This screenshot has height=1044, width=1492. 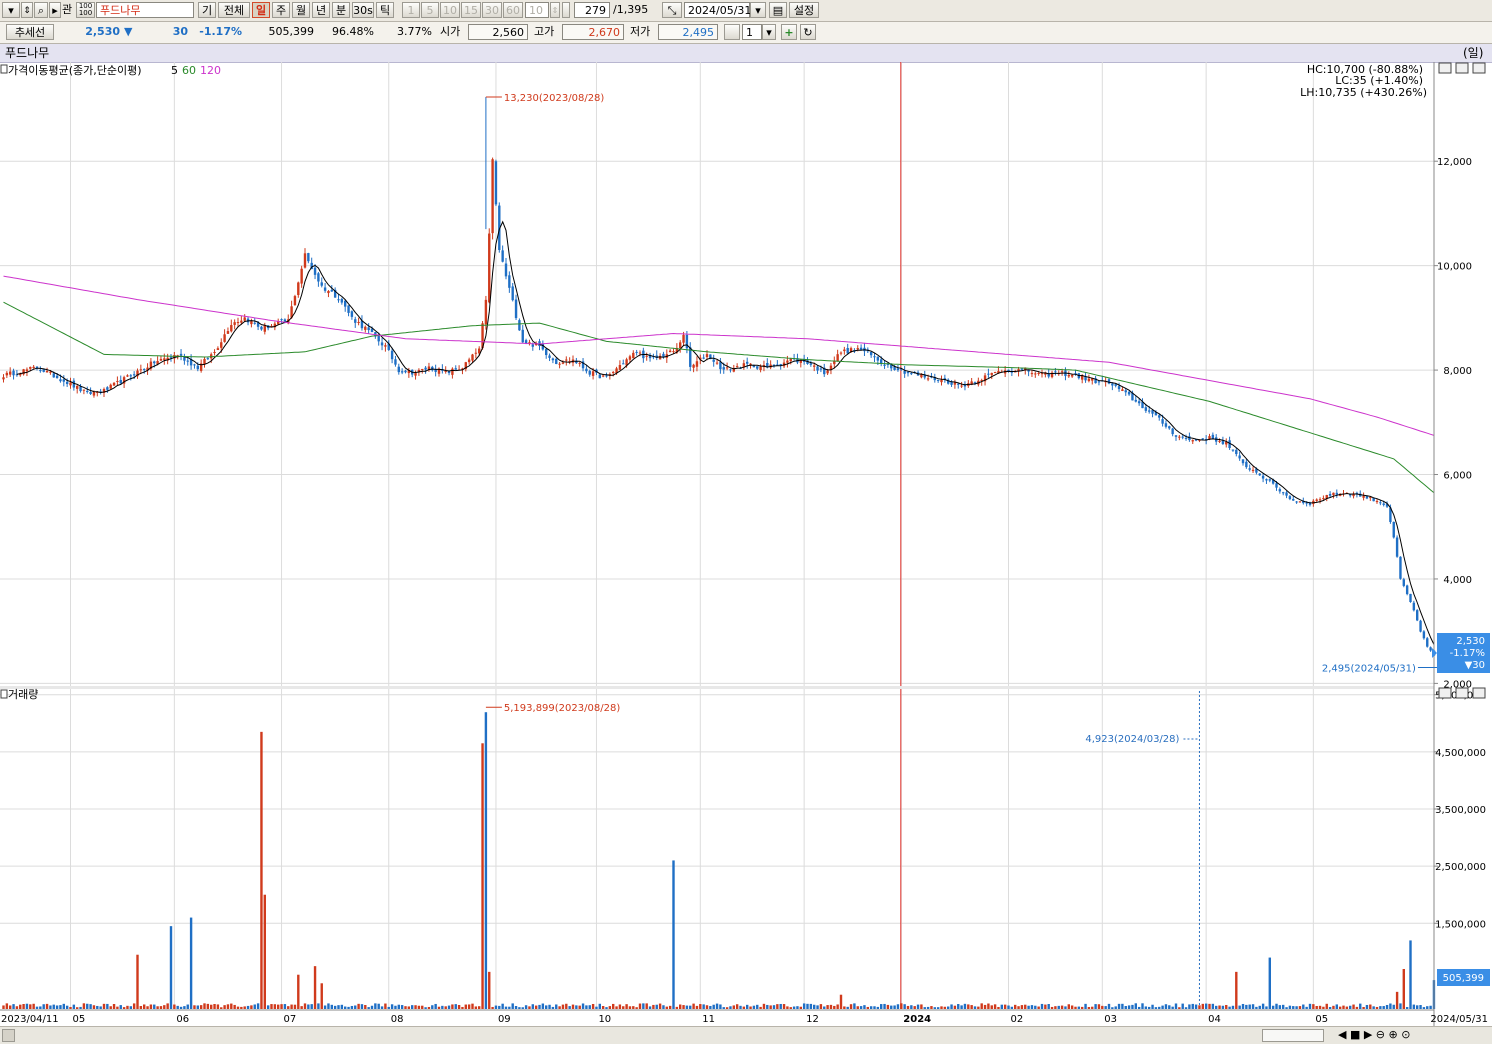 I want to click on tab-period-all: 전체, so click(x=234, y=10).